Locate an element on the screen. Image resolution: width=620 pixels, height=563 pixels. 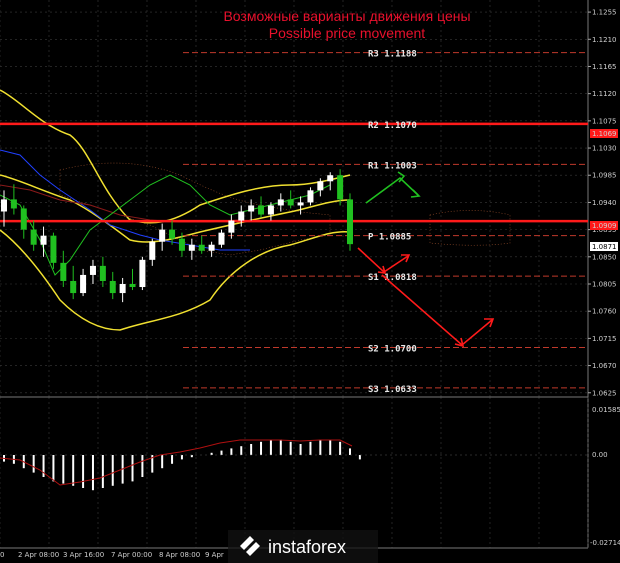
price-marker-mid: 1.0909 is located at coordinates (604, 226).